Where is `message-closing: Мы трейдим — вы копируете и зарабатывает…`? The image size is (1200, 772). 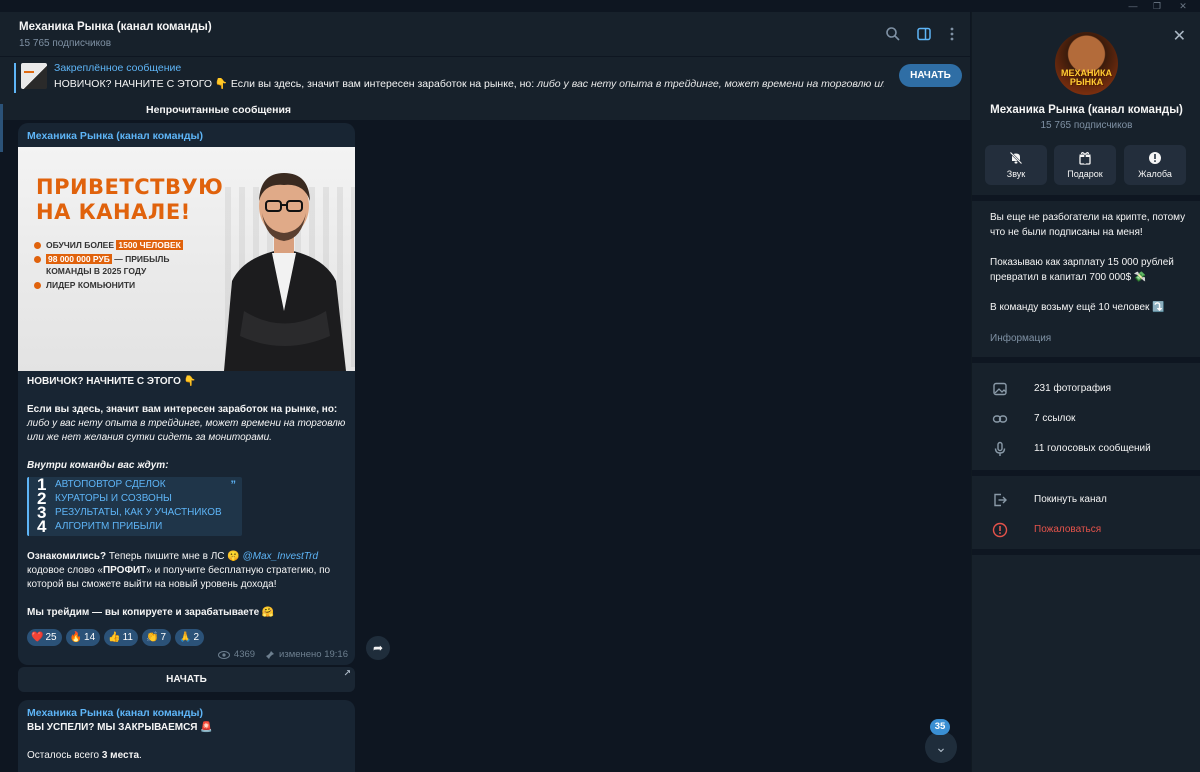 message-closing: Мы трейдим — вы копируете и зарабатывает… is located at coordinates (151, 612).